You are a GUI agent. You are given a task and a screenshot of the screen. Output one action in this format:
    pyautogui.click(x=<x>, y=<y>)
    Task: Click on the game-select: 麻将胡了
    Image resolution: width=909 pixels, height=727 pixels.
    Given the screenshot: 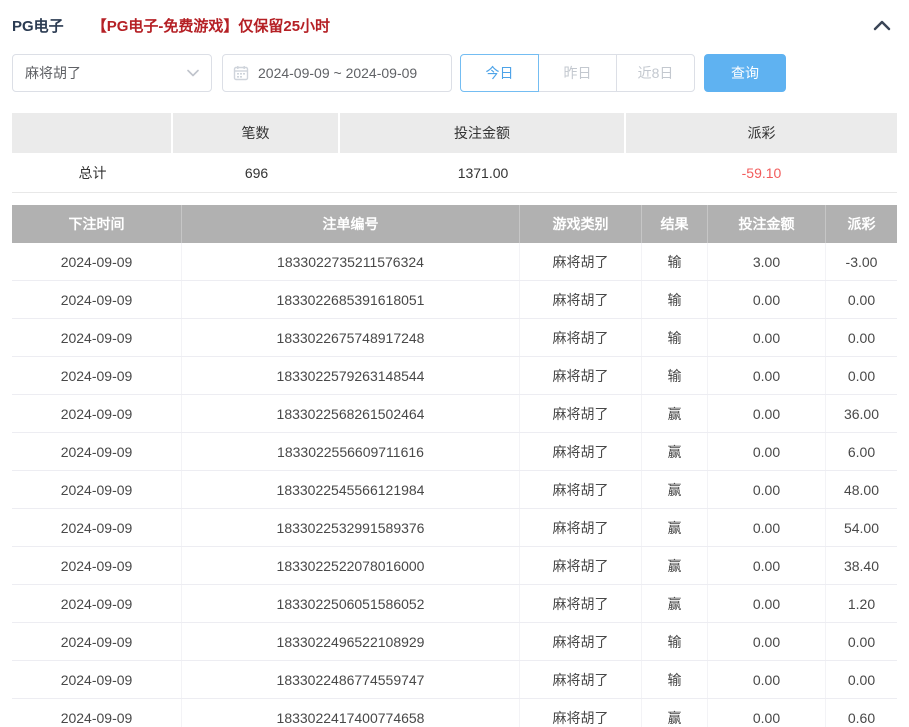 What is the action you would take?
    pyautogui.click(x=112, y=73)
    